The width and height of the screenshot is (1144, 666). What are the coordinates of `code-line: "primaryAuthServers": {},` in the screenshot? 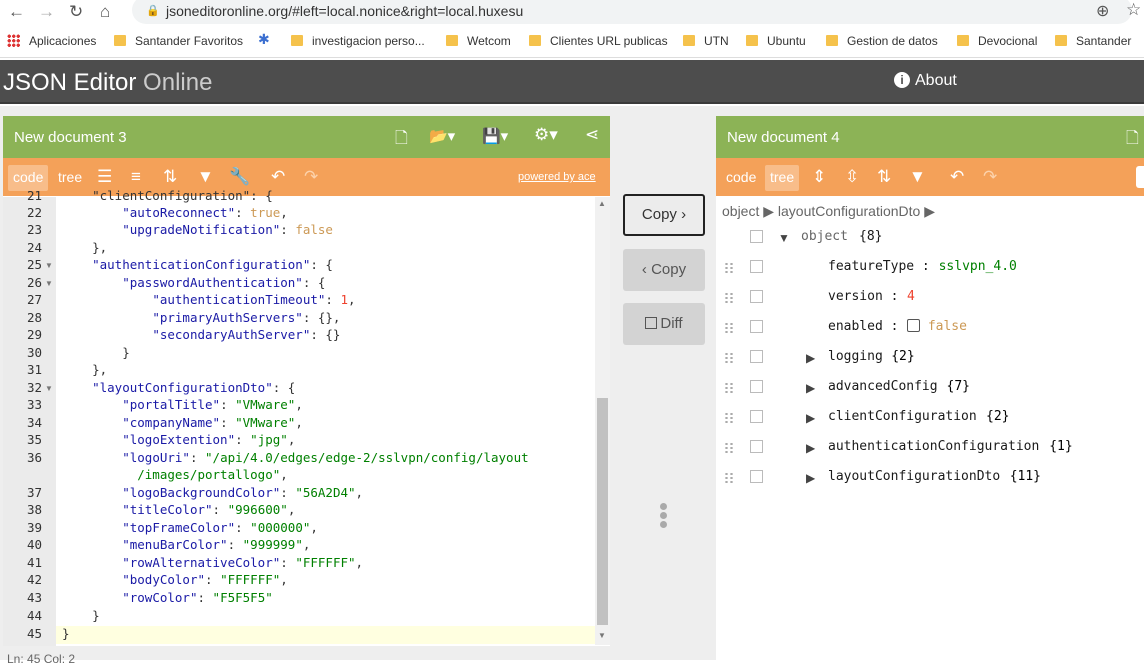 It's located at (201, 317).